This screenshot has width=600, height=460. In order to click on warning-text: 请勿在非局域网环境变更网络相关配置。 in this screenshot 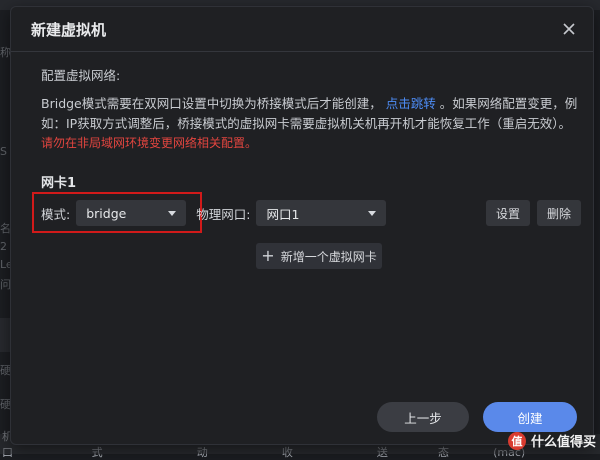, I will do `click(149, 143)`.